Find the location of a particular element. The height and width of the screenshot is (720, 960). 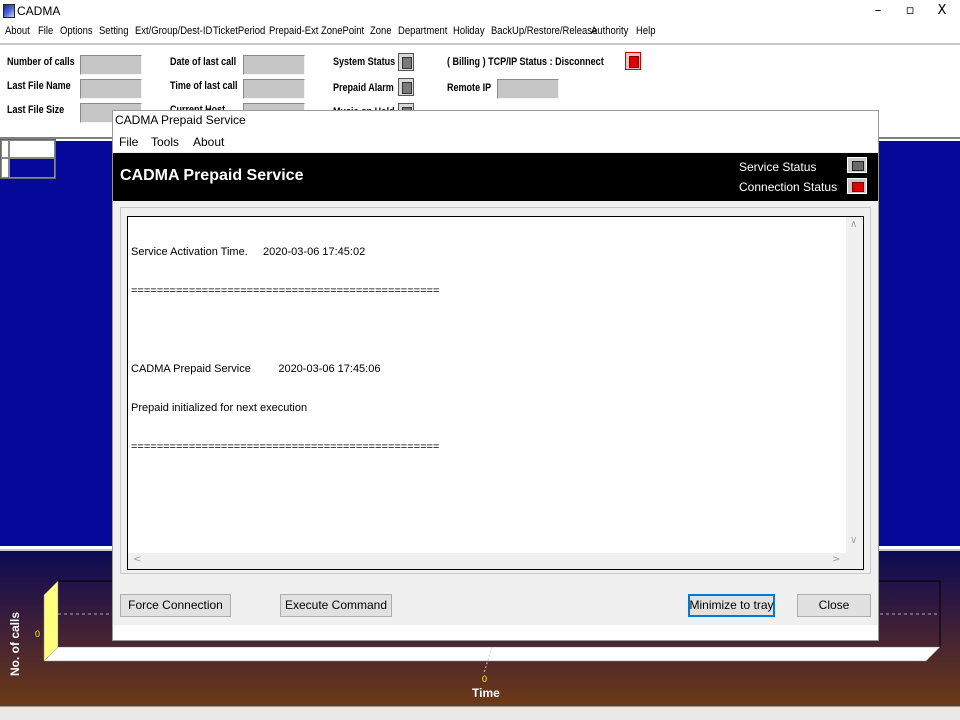

main-title-bar: CADMA – ▫ X is located at coordinates (480, 11).